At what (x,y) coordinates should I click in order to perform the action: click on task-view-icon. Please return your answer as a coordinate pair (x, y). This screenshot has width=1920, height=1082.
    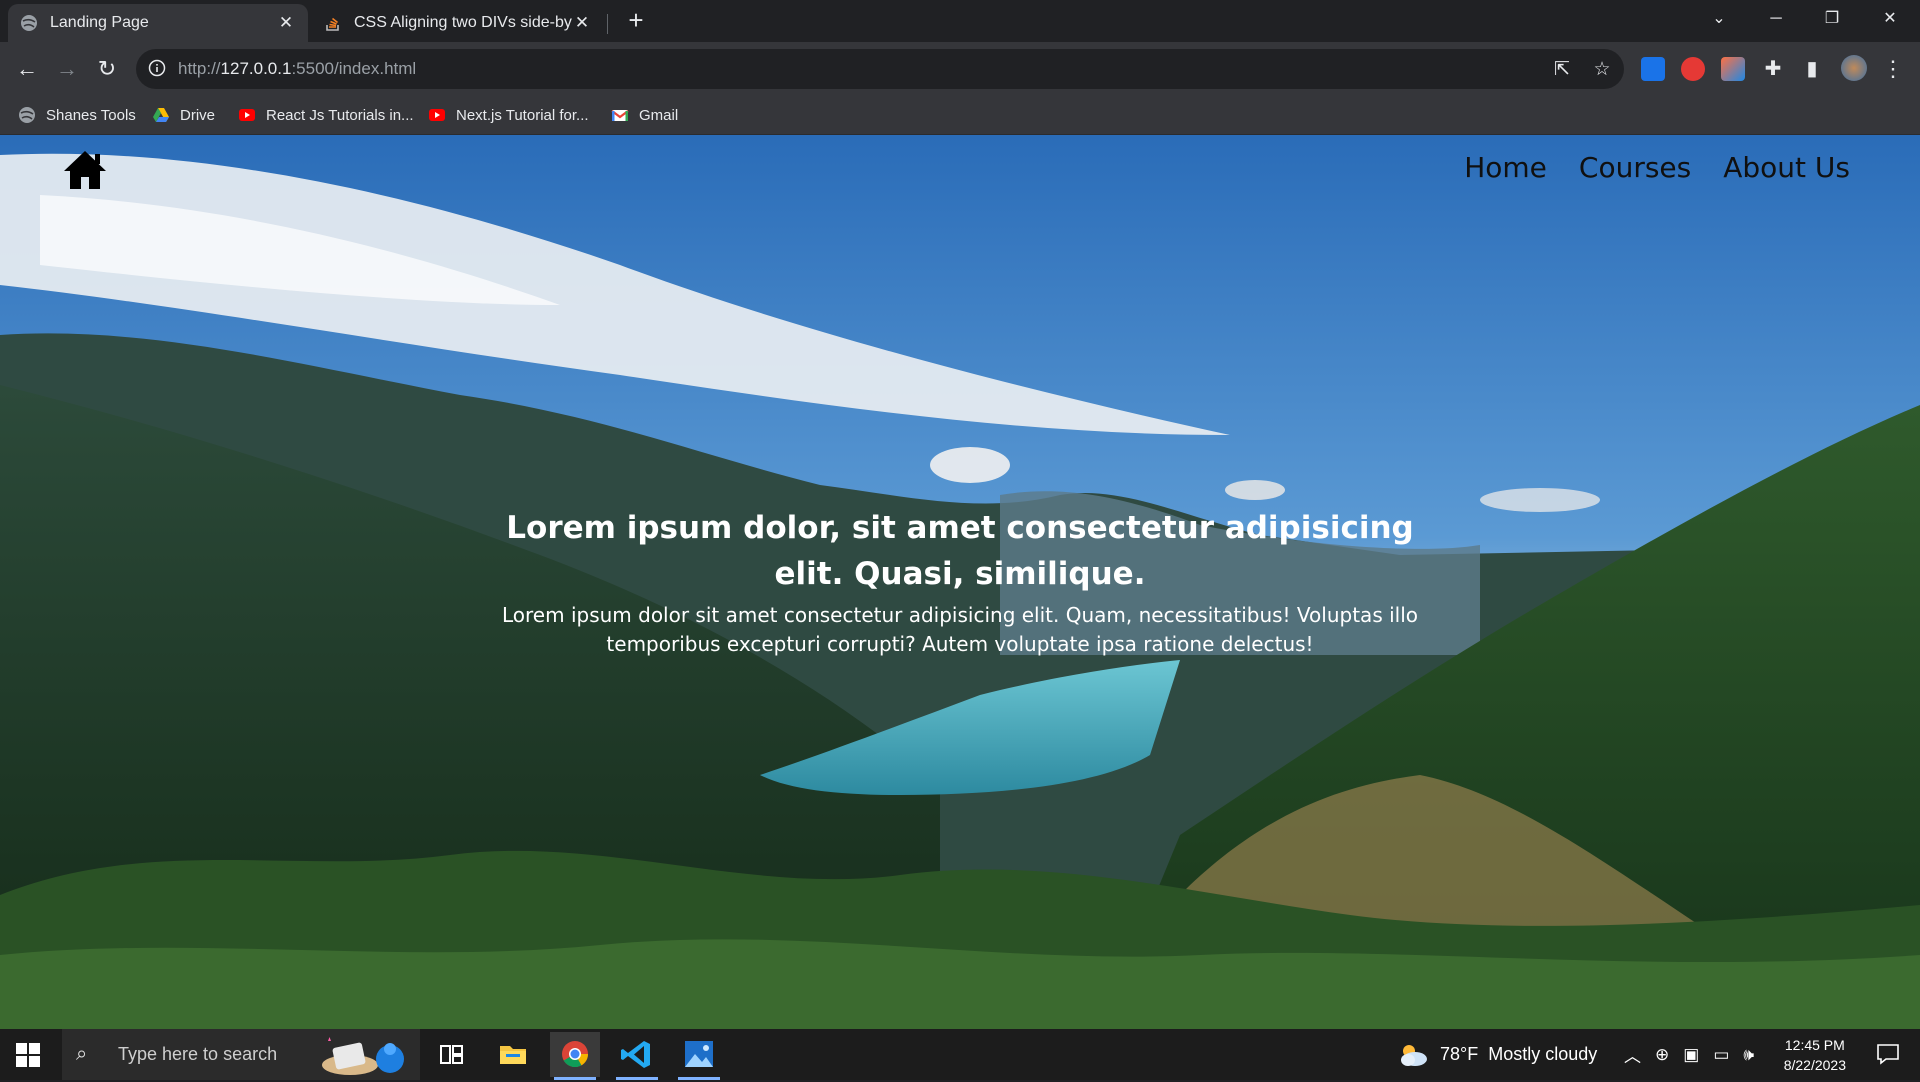
    Looking at the image, I should click on (451, 1054).